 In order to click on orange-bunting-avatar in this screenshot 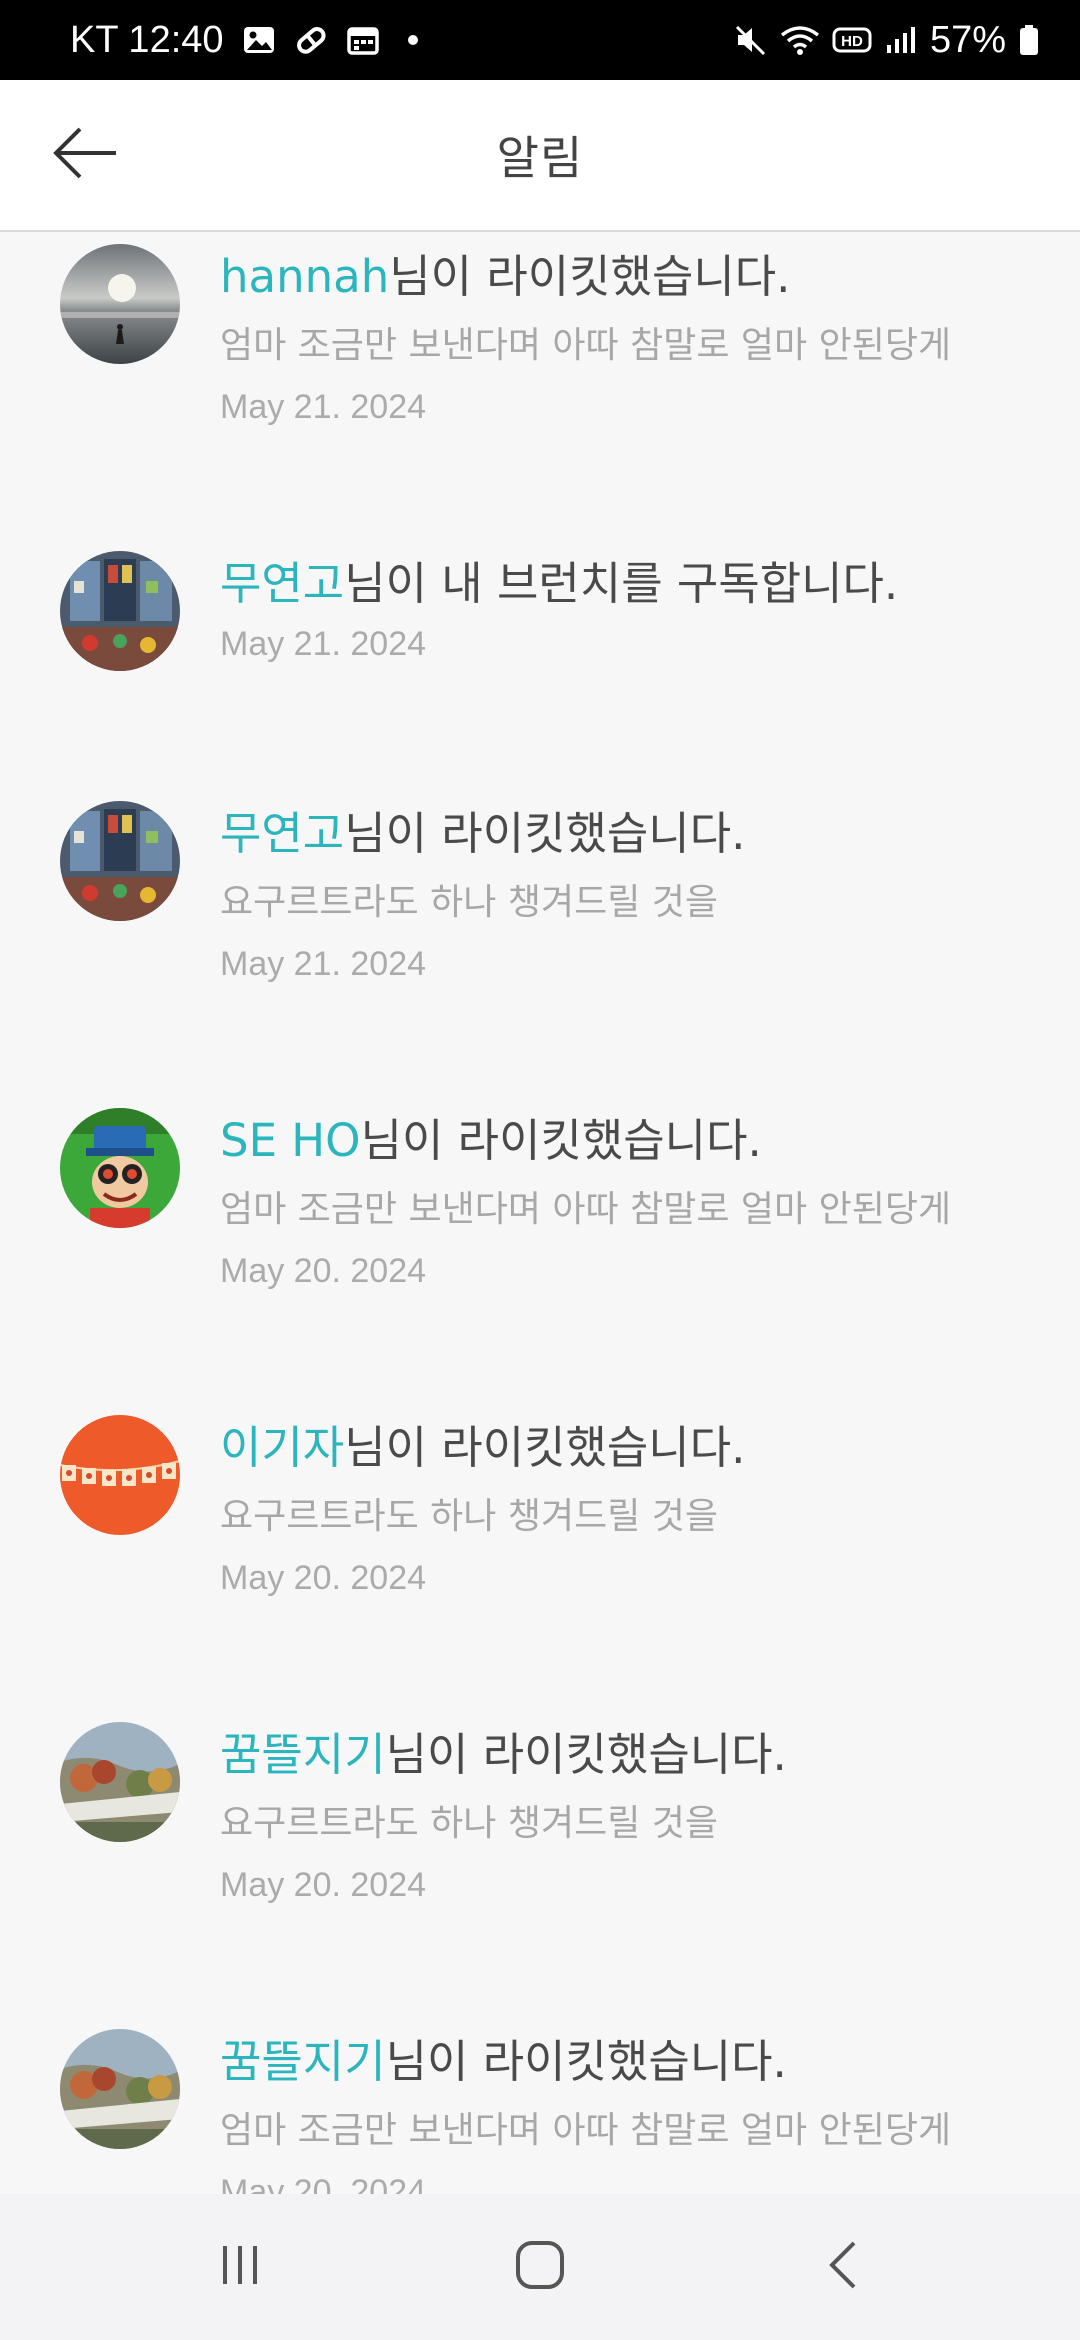, I will do `click(120, 1475)`.